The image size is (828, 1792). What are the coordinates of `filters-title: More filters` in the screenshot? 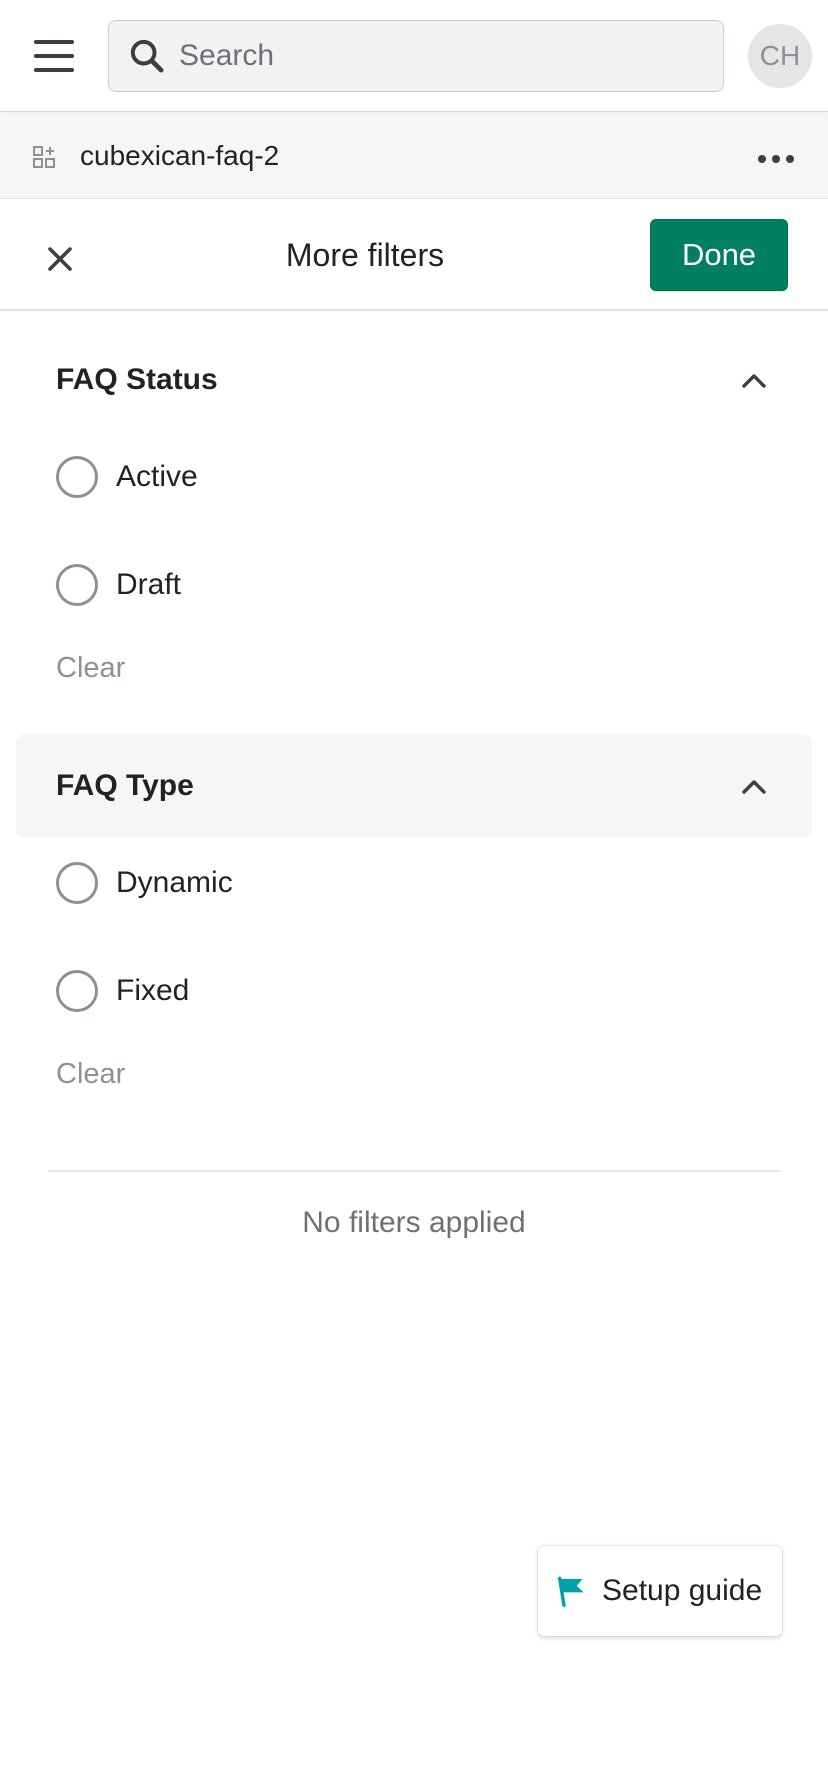 It's located at (365, 255).